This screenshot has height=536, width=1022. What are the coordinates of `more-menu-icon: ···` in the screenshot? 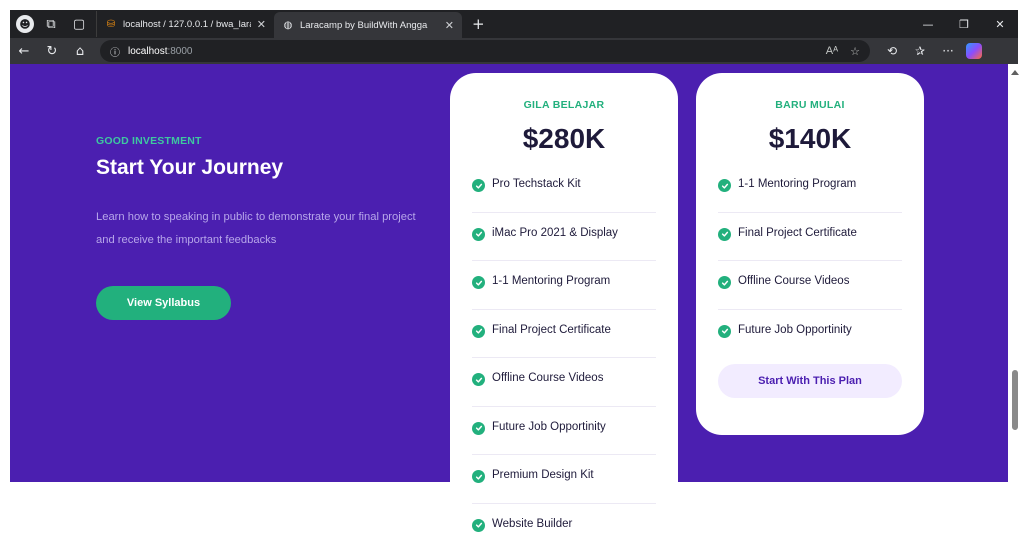 It's located at (948, 51).